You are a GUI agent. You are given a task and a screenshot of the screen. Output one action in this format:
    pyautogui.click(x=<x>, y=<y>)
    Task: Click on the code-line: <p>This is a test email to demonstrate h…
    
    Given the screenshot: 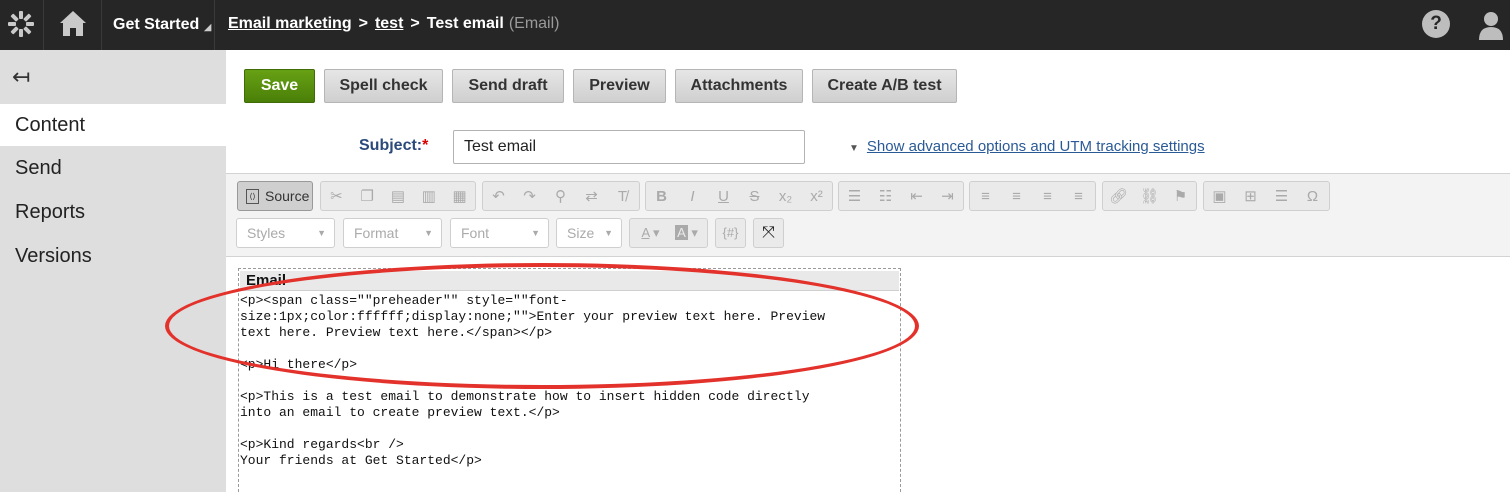 What is the action you would take?
    pyautogui.click(x=525, y=396)
    